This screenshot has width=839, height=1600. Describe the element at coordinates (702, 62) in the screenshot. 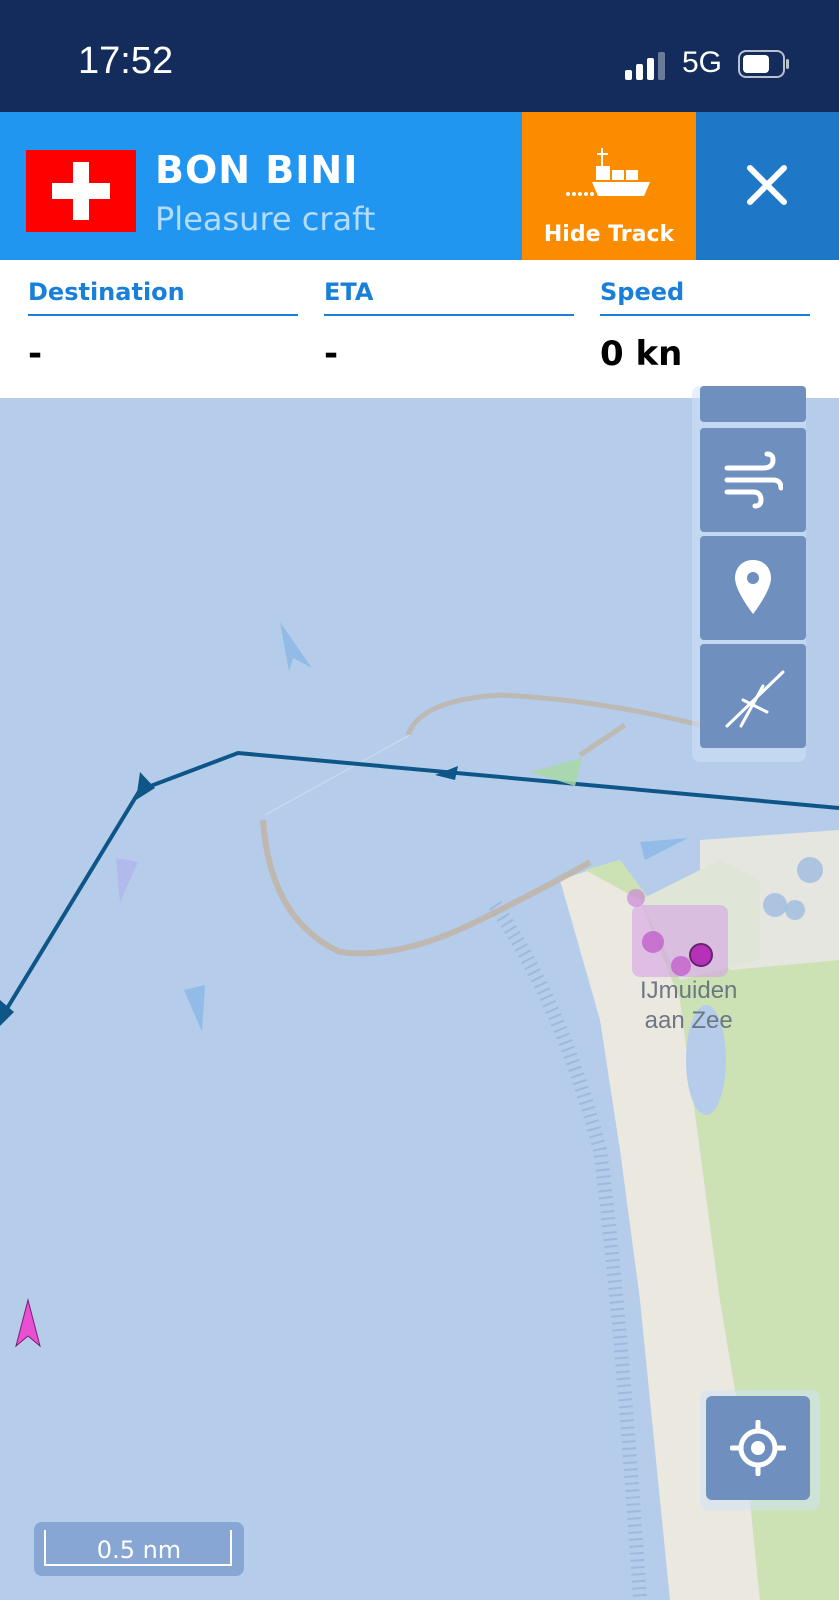

I see `network-type: 5G` at that location.